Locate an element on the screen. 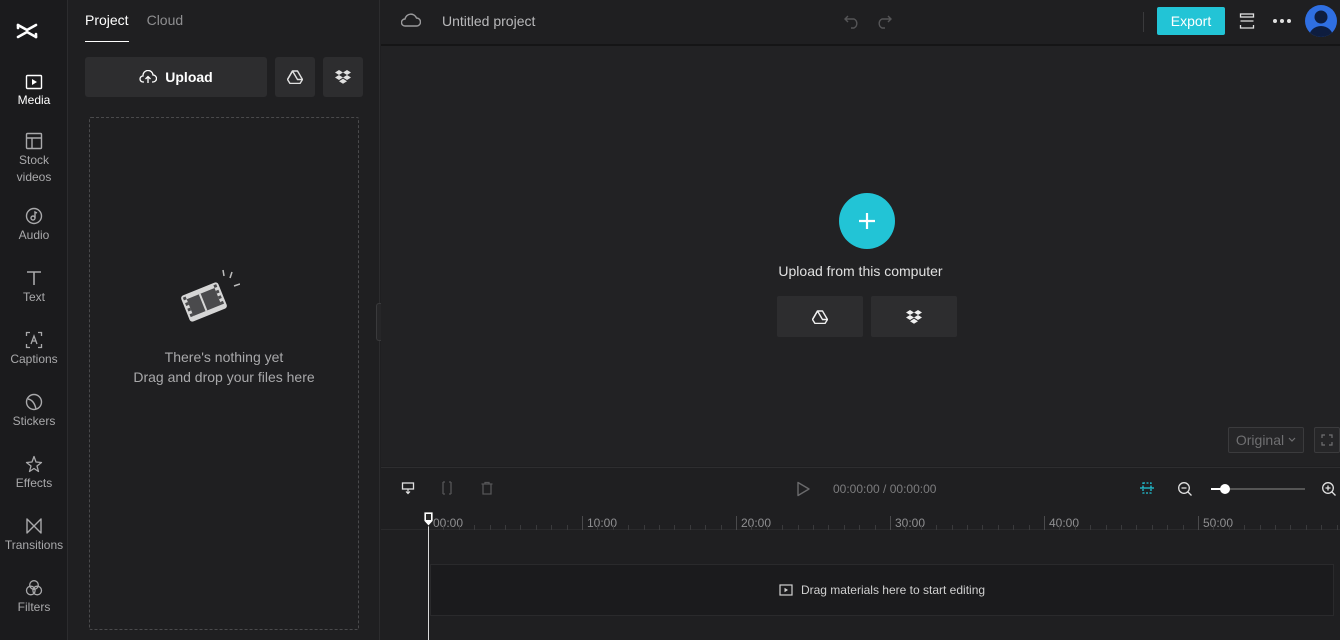 This screenshot has height=640, width=1340. fullscreen-button is located at coordinates (1327, 440).